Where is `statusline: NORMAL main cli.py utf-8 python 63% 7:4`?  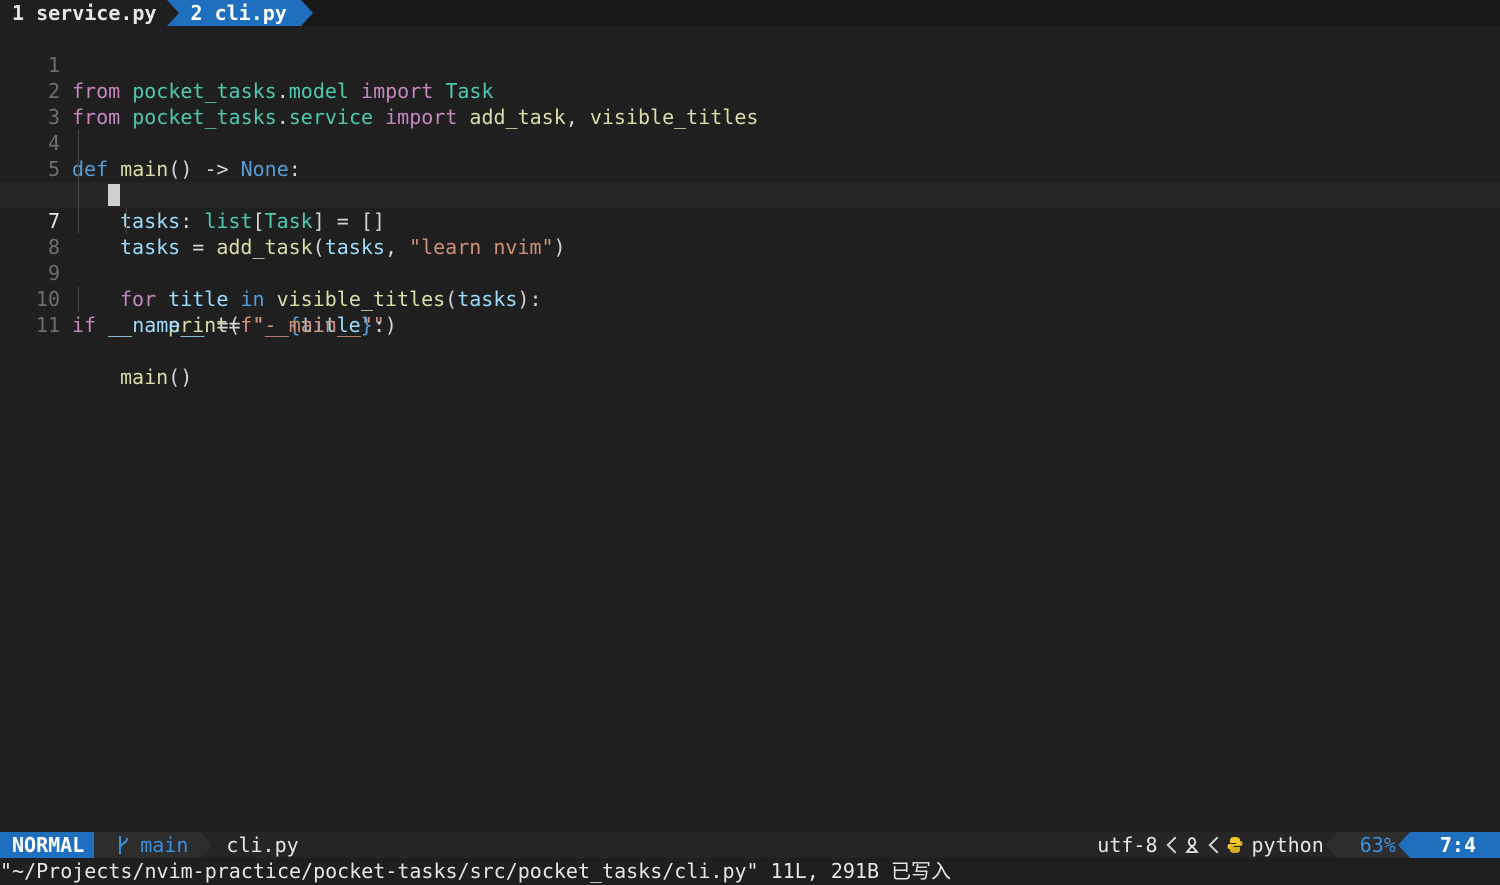
statusline: NORMAL main cli.py utf-8 python 63% 7:4 is located at coordinates (750, 845).